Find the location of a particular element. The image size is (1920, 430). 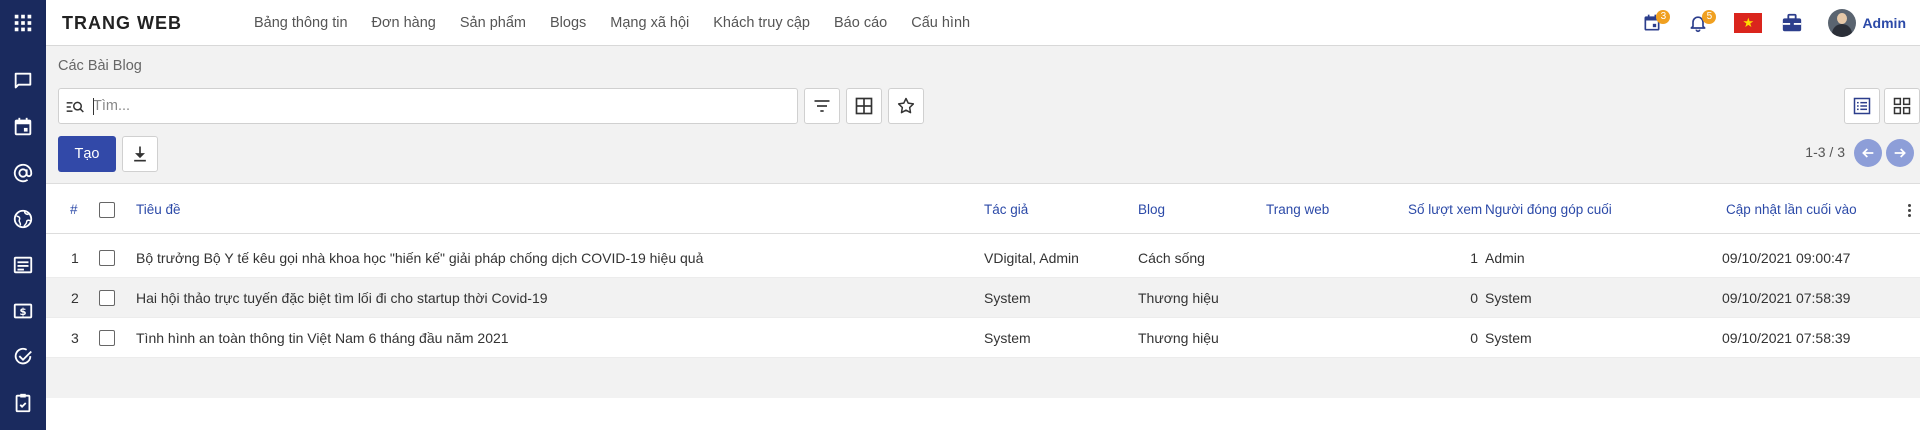

list-view-icon is located at coordinates (1862, 106).